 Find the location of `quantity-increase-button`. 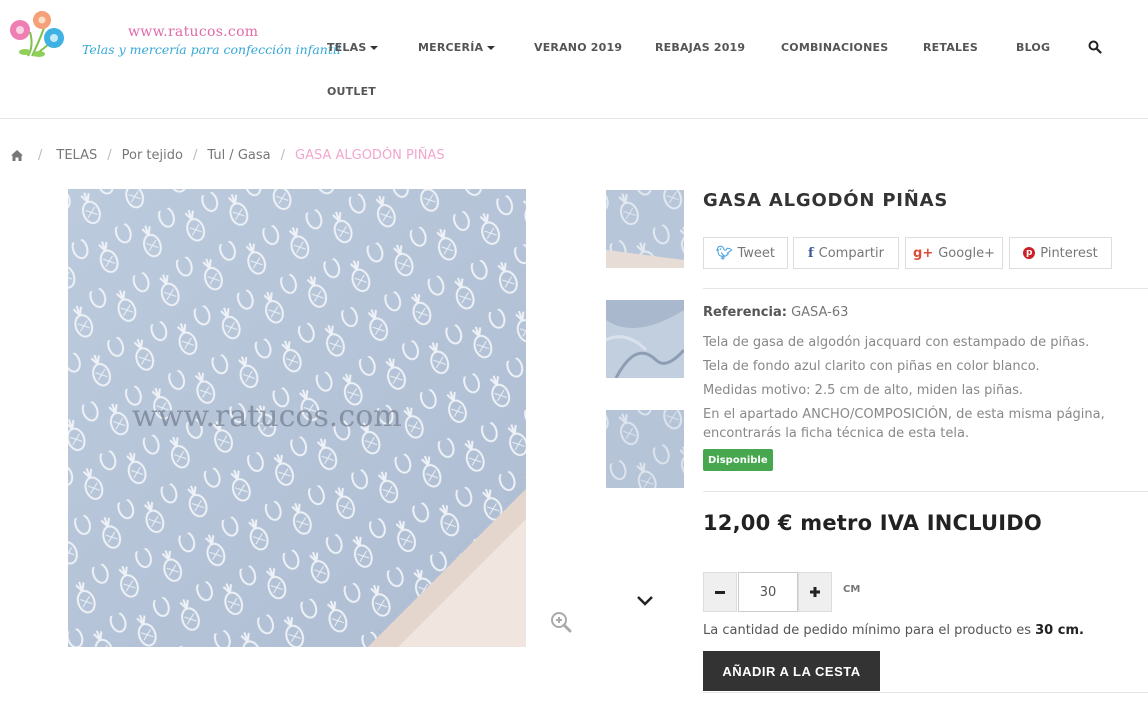

quantity-increase-button is located at coordinates (815, 592).